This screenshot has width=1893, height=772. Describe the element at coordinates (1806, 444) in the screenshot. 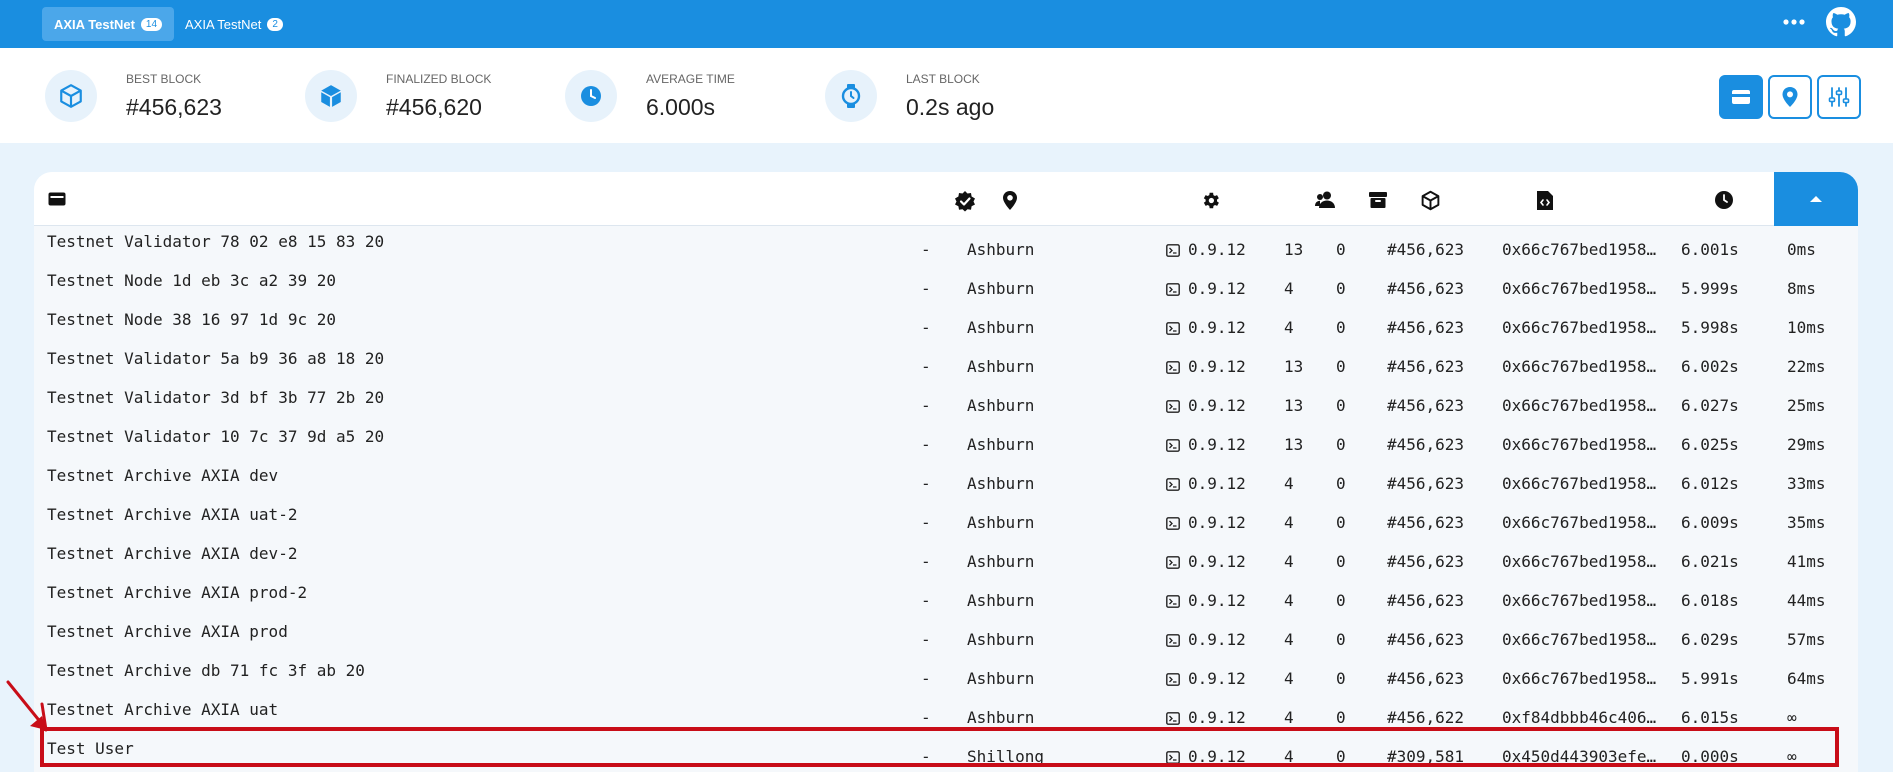

I see `node-propagation: 29ms` at that location.